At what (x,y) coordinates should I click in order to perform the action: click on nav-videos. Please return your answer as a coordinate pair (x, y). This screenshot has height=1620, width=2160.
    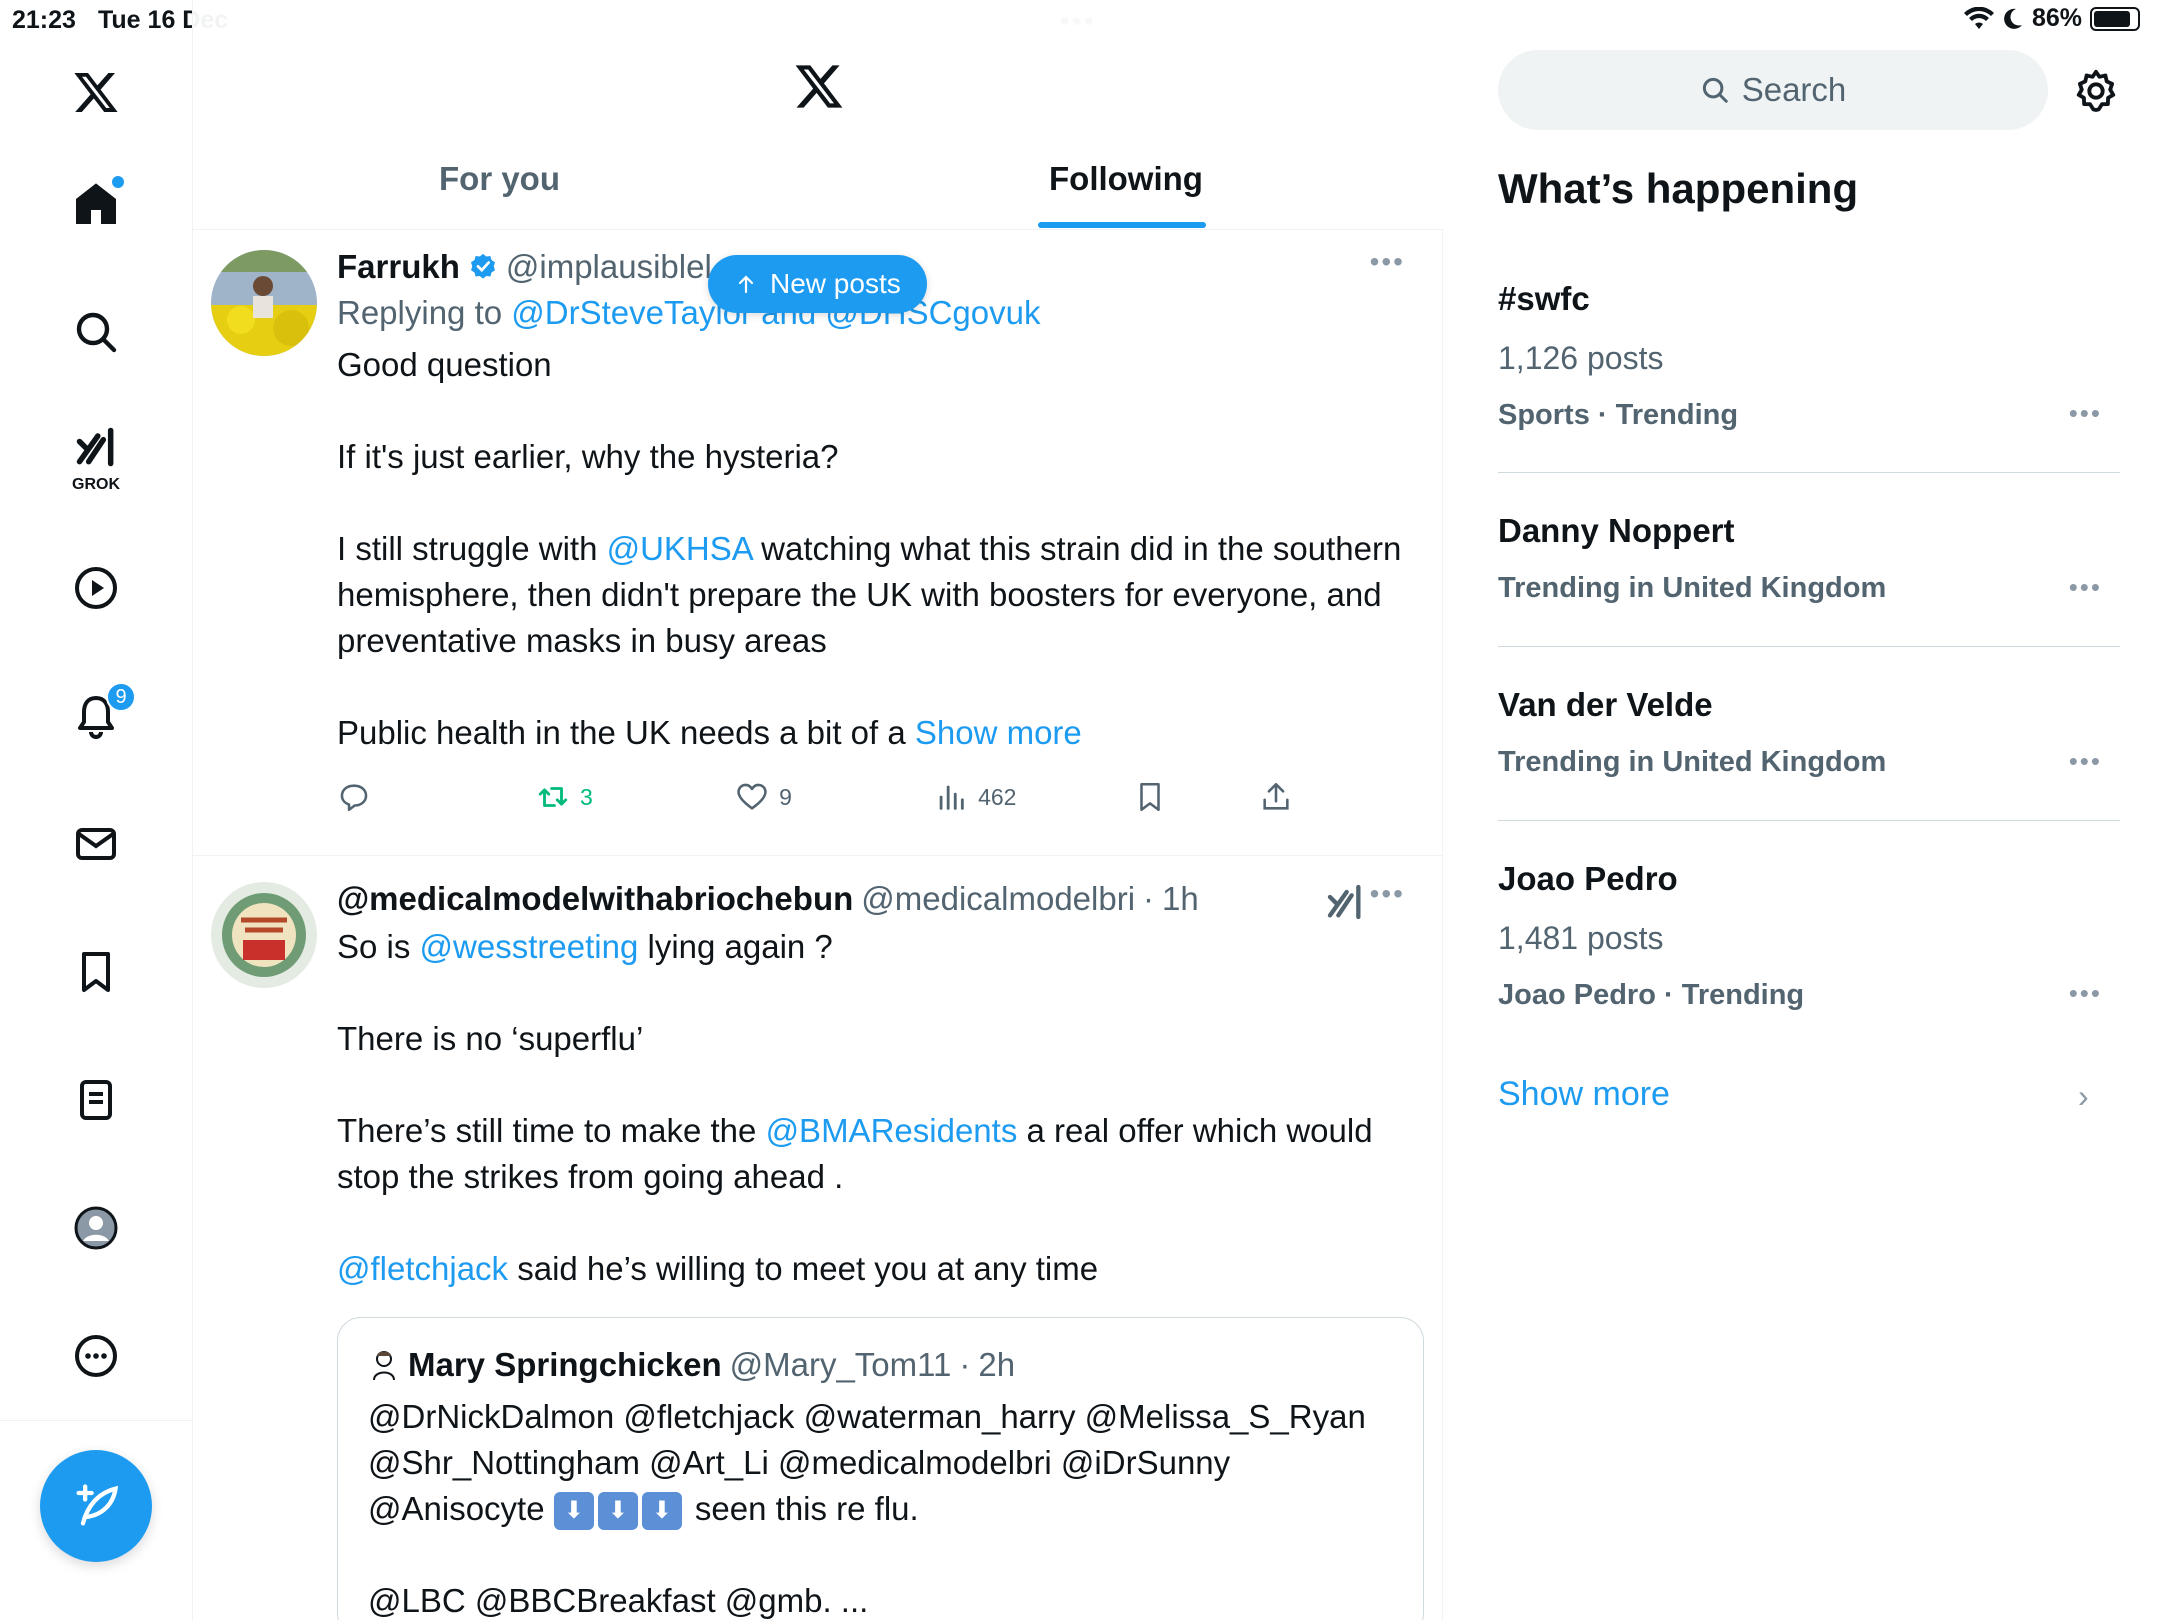
    Looking at the image, I should click on (96, 588).